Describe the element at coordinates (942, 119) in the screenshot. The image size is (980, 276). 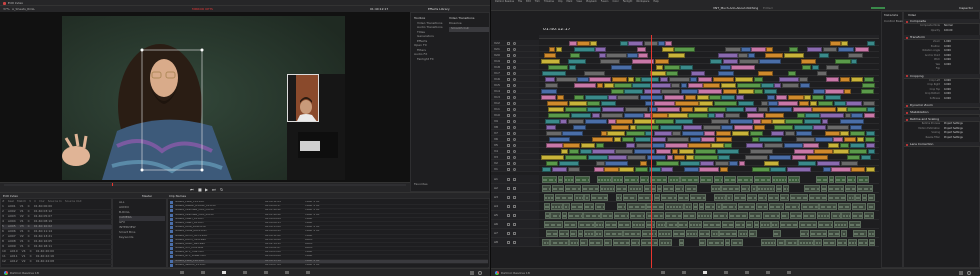
I see `inspector-section-header: Retime and Scaling` at that location.